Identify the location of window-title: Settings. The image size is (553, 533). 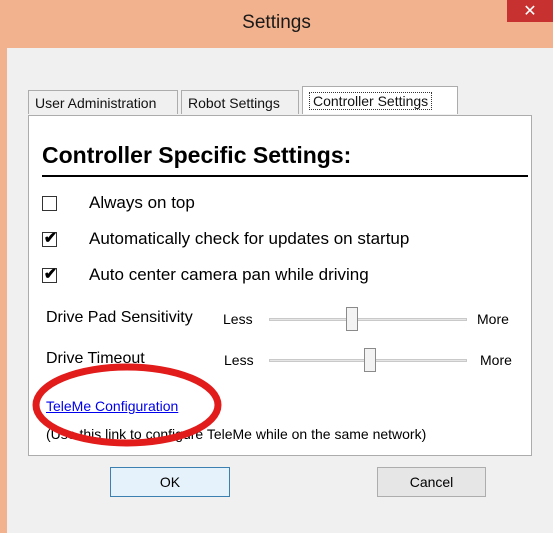
(276, 22).